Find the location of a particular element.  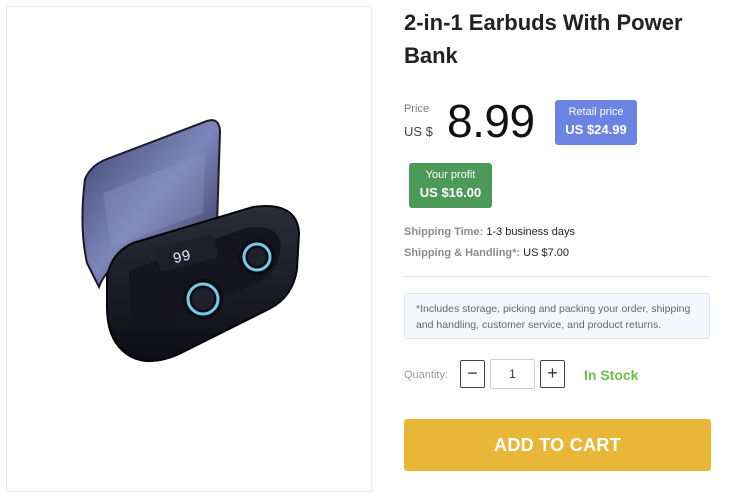

profit-value: US $16.00 is located at coordinates (450, 192).